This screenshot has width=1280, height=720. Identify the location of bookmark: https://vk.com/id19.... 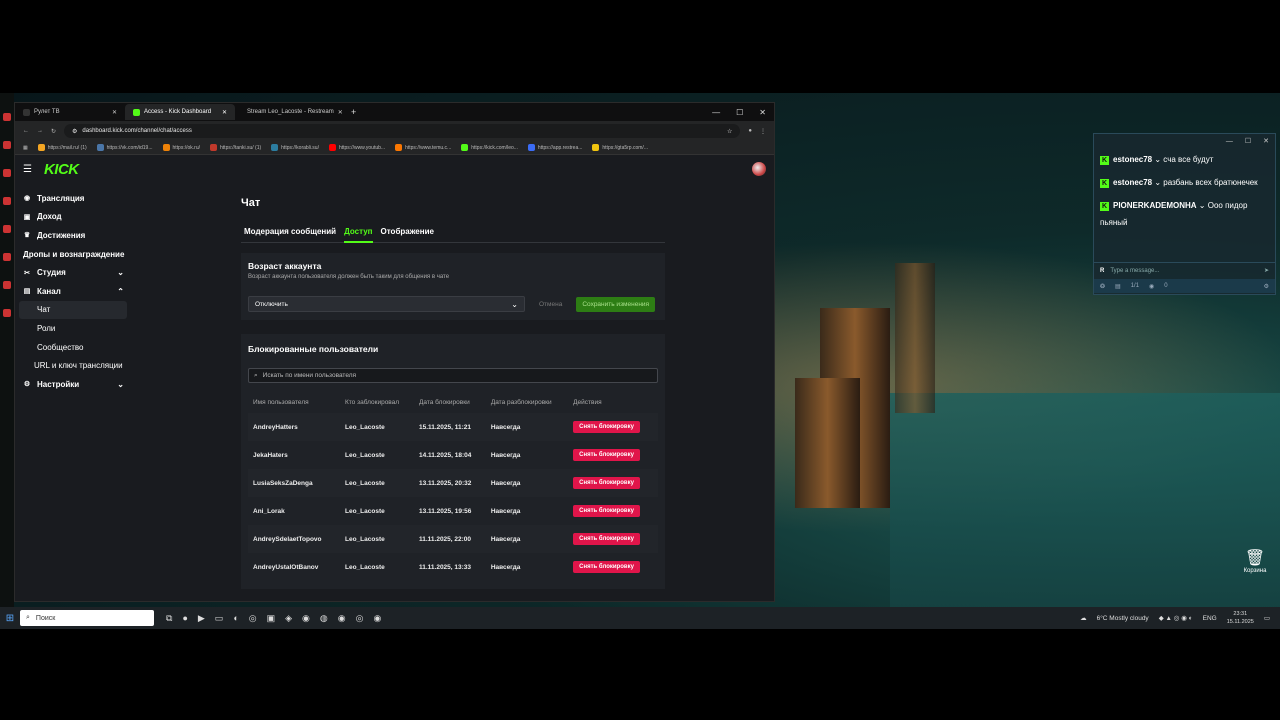
(124, 147).